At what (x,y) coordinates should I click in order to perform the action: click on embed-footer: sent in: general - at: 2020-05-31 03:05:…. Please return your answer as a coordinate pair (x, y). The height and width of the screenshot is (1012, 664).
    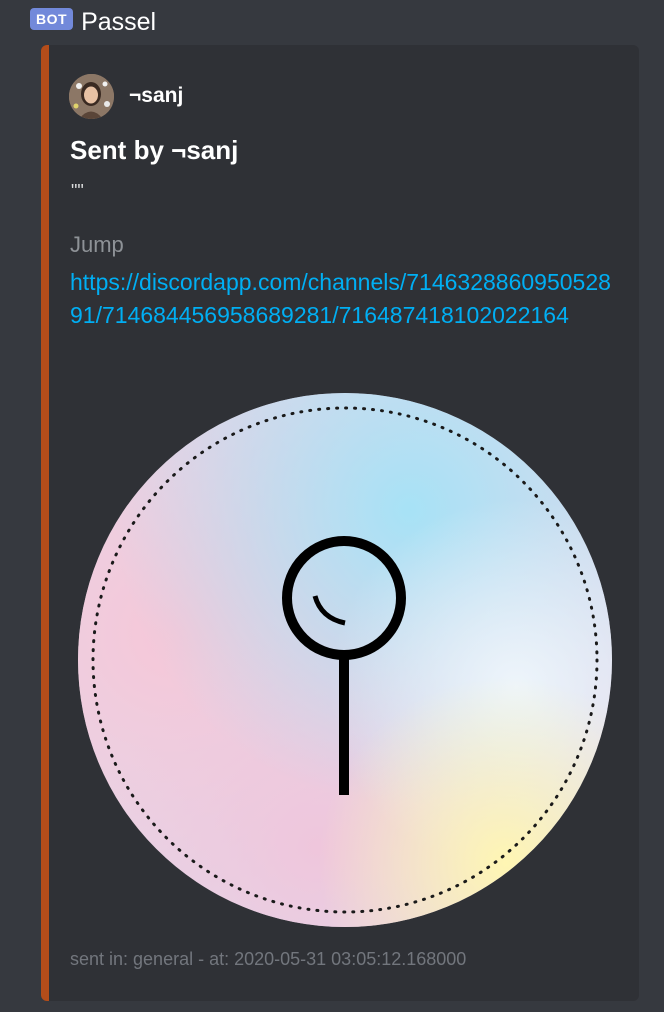
    Looking at the image, I should click on (268, 959).